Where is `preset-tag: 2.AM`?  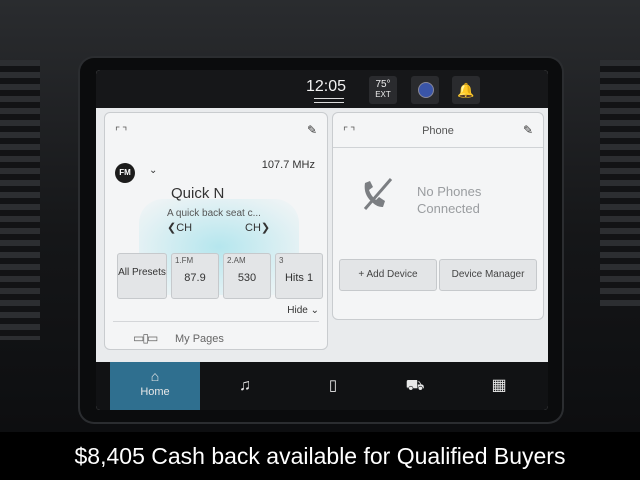 preset-tag: 2.AM is located at coordinates (236, 260).